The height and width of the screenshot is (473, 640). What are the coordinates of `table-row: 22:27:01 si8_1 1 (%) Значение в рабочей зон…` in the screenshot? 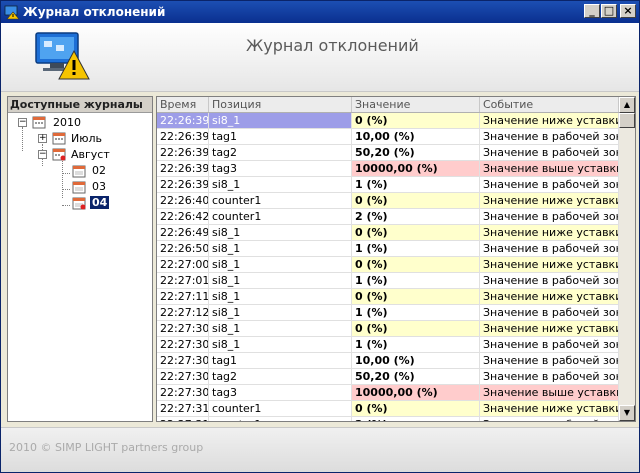 It's located at (388, 281).